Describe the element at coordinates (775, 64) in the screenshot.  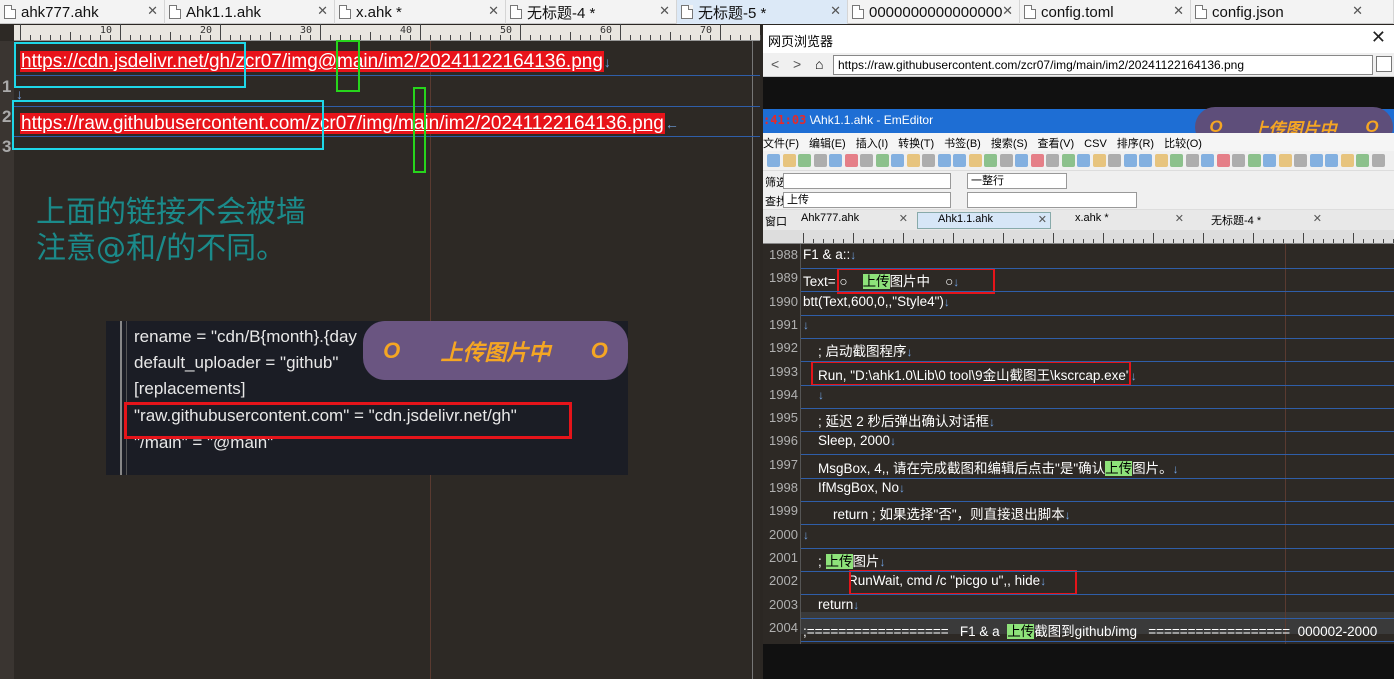
I see `back-icon: <` at that location.